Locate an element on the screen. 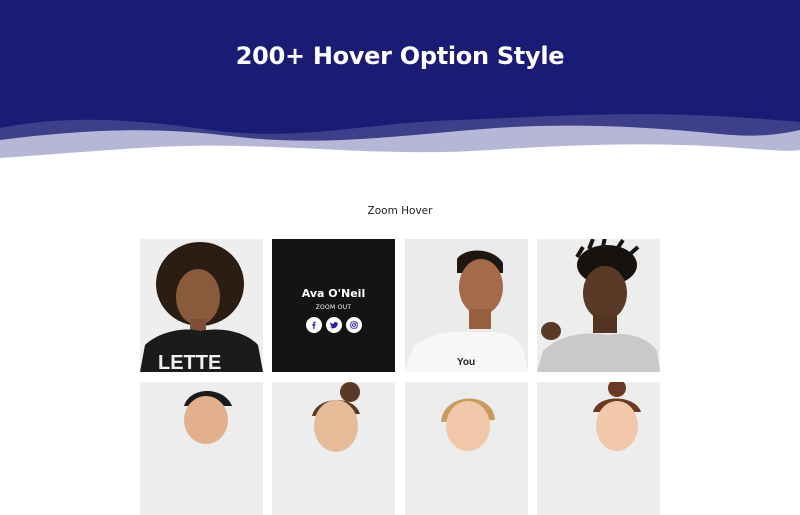  twitter-icon is located at coordinates (333, 324).